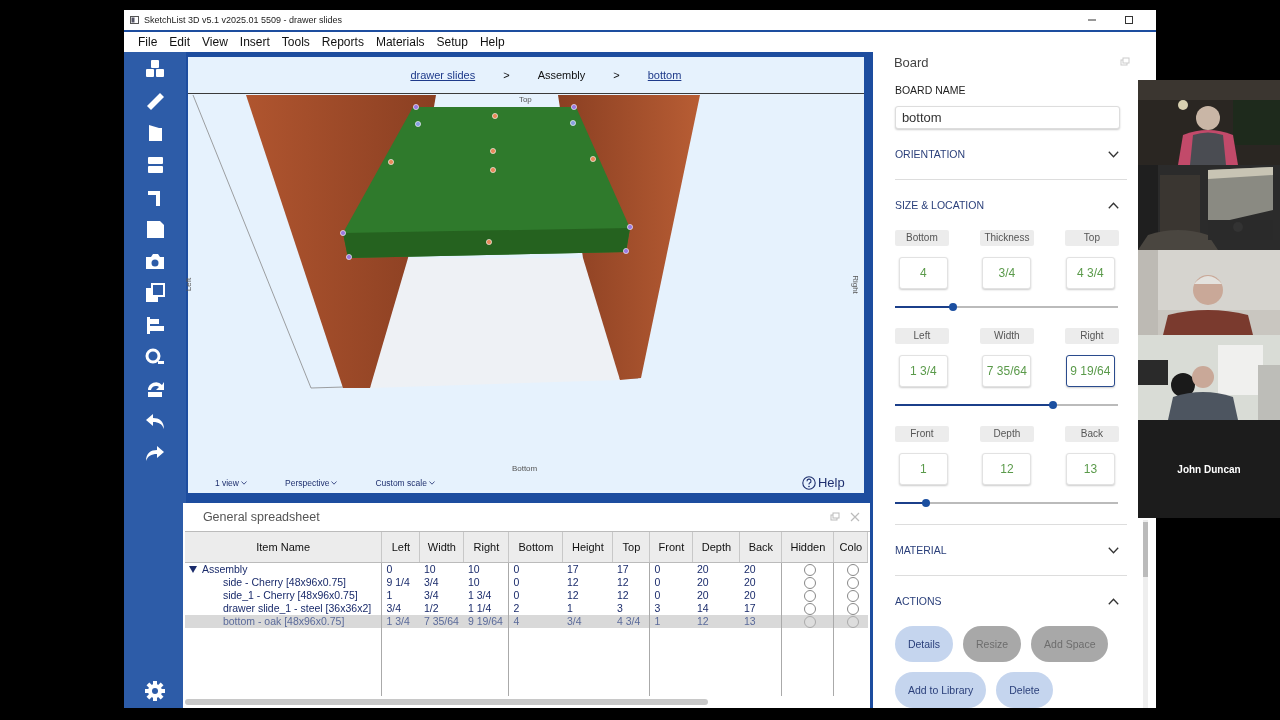 This screenshot has height=720, width=1280. Describe the element at coordinates (911, 63) in the screenshot. I see `panel-title: Board` at that location.